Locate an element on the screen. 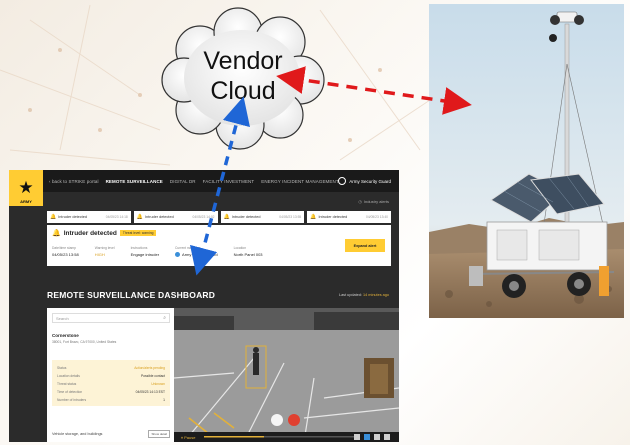  army-logo: ★ ARMY is located at coordinates (26, 188).